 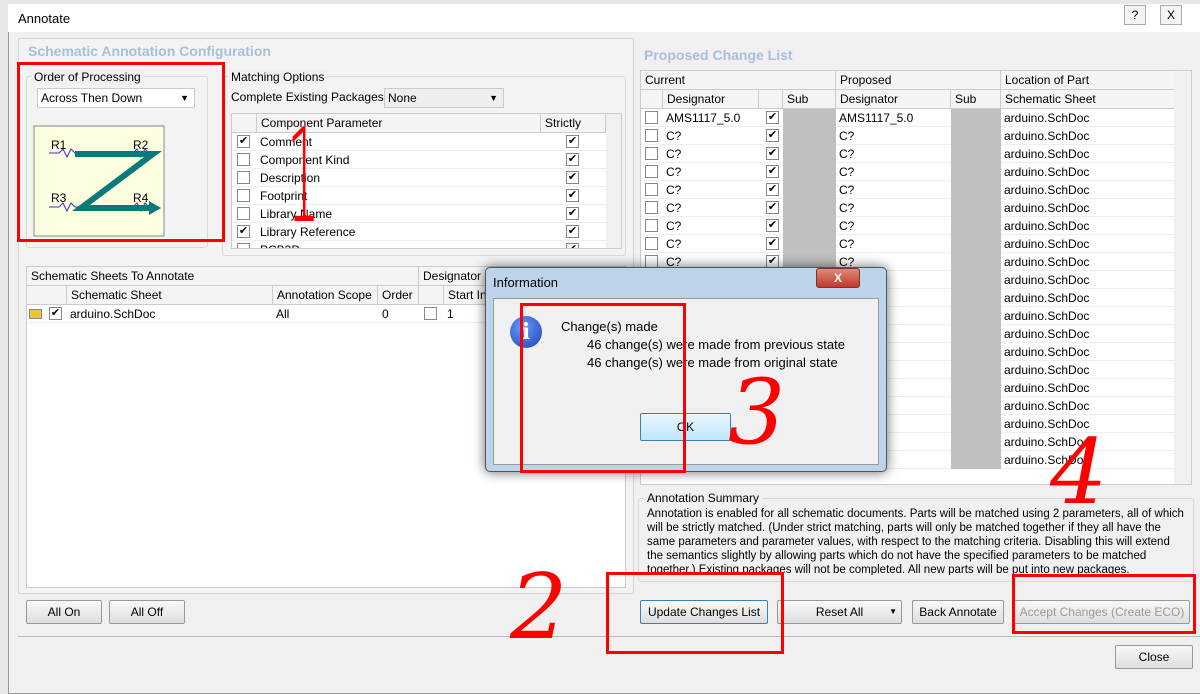 What do you see at coordinates (711, 99) in the screenshot?
I see `column-current-designator: Designator` at bounding box center [711, 99].